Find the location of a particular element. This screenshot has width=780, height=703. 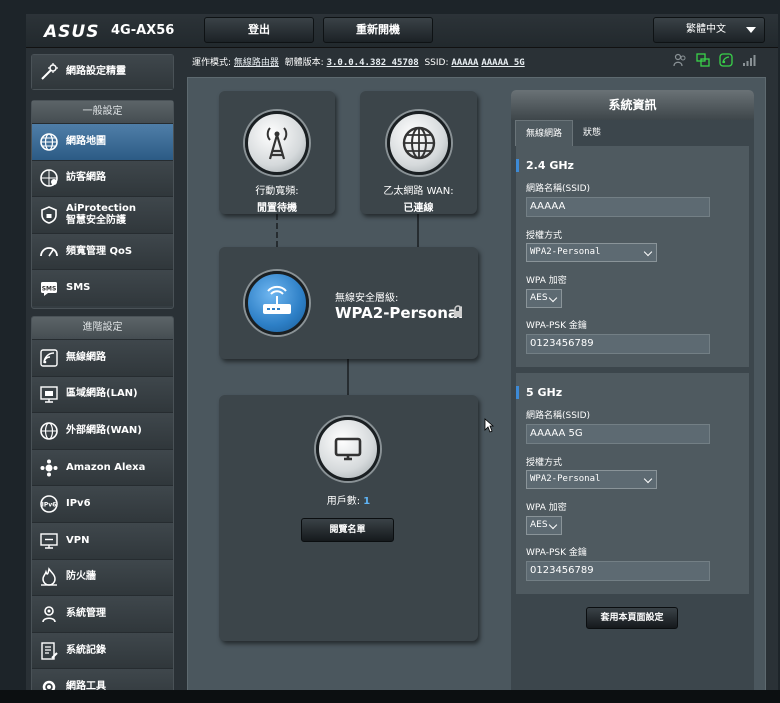

auth-24-select: WPA2-Personal is located at coordinates (591, 252).